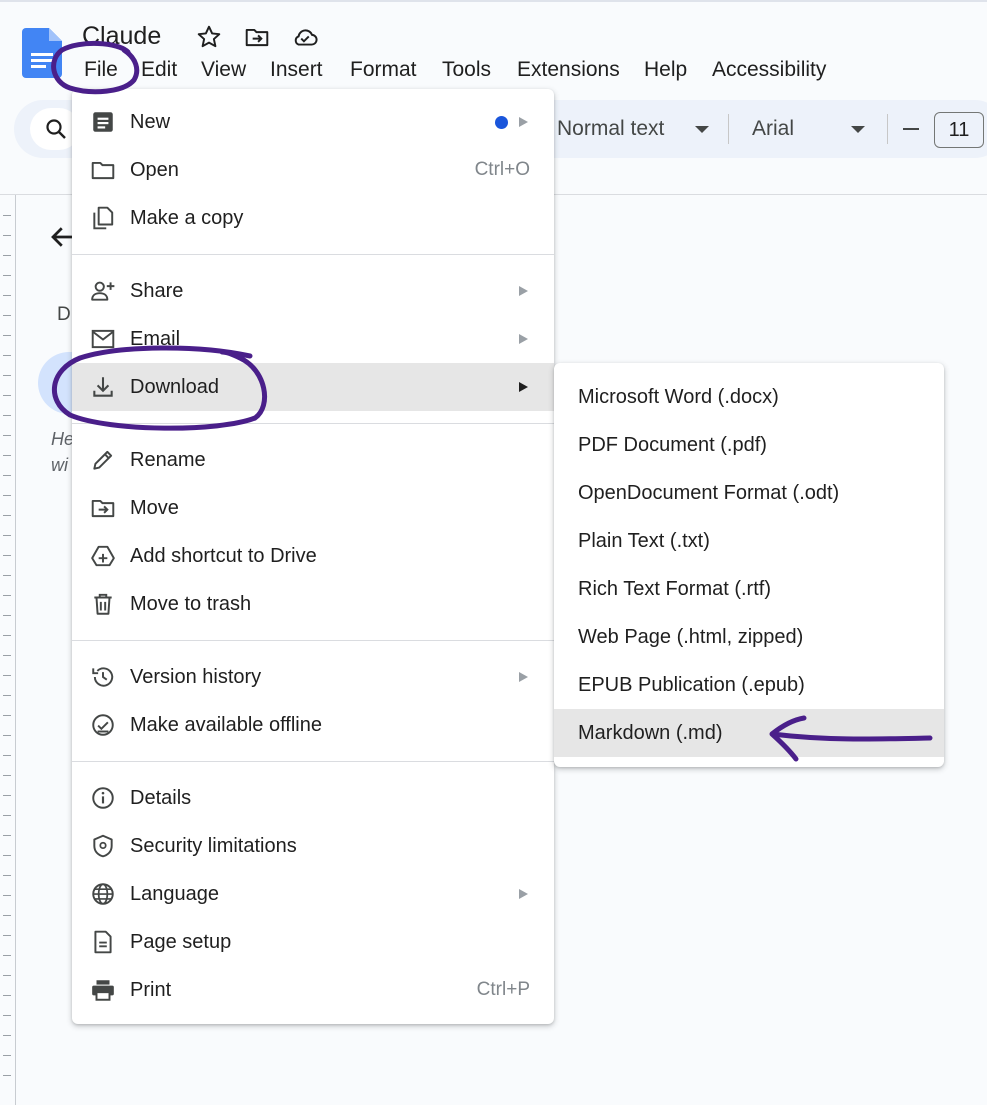 The width and height of the screenshot is (987, 1105). Describe the element at coordinates (103, 846) in the screenshot. I see `shield-icon` at that location.